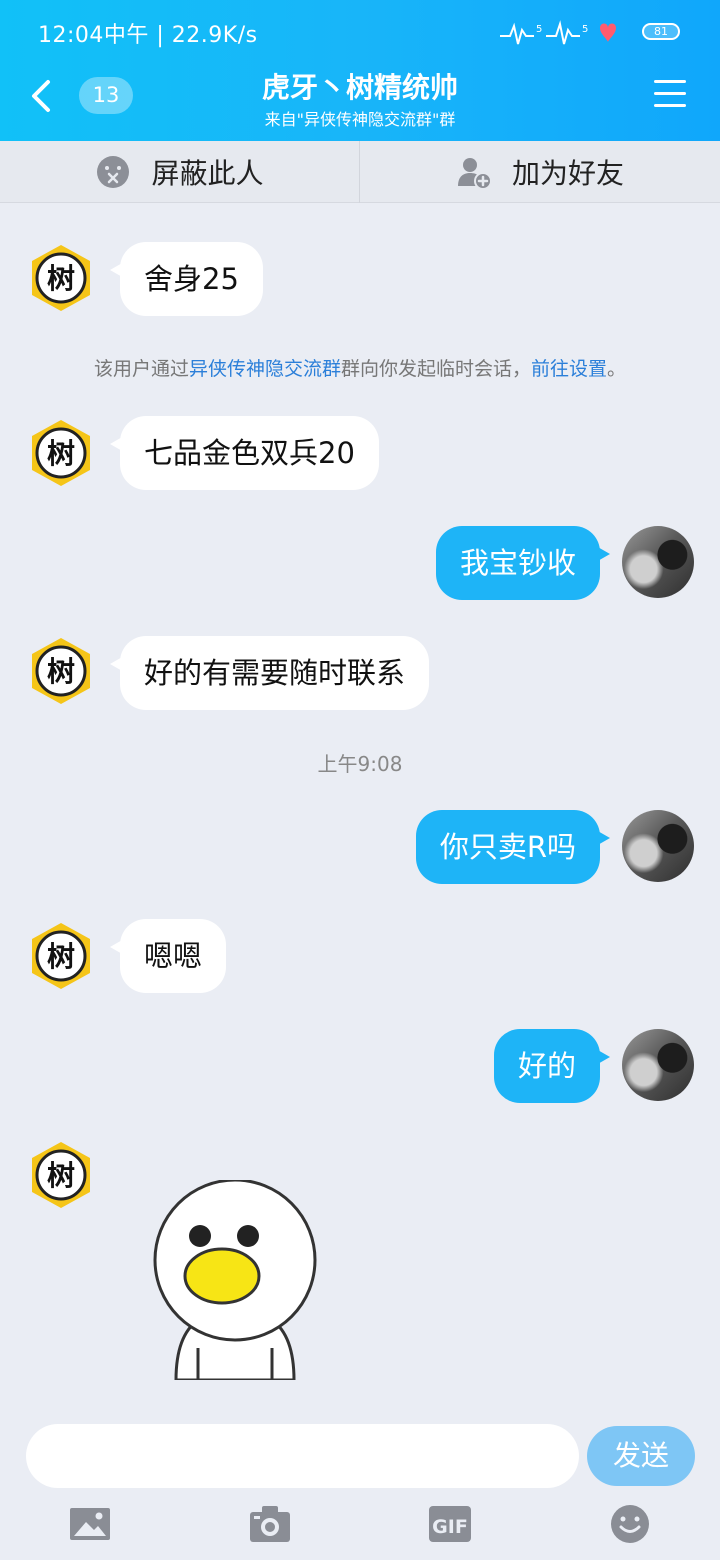  Describe the element at coordinates (270, 1524) in the screenshot. I see `camera-icon` at that location.